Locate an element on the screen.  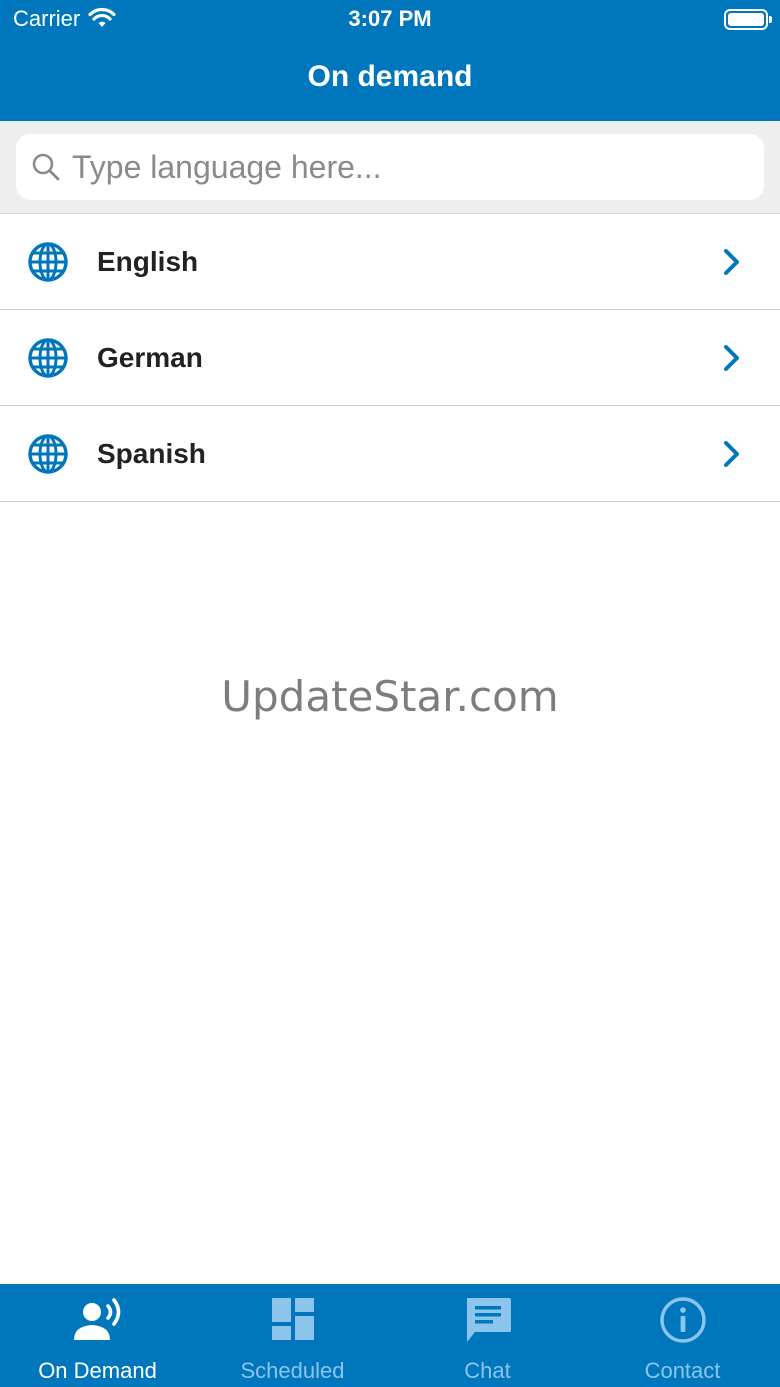
language-item-german: German is located at coordinates (390, 358).